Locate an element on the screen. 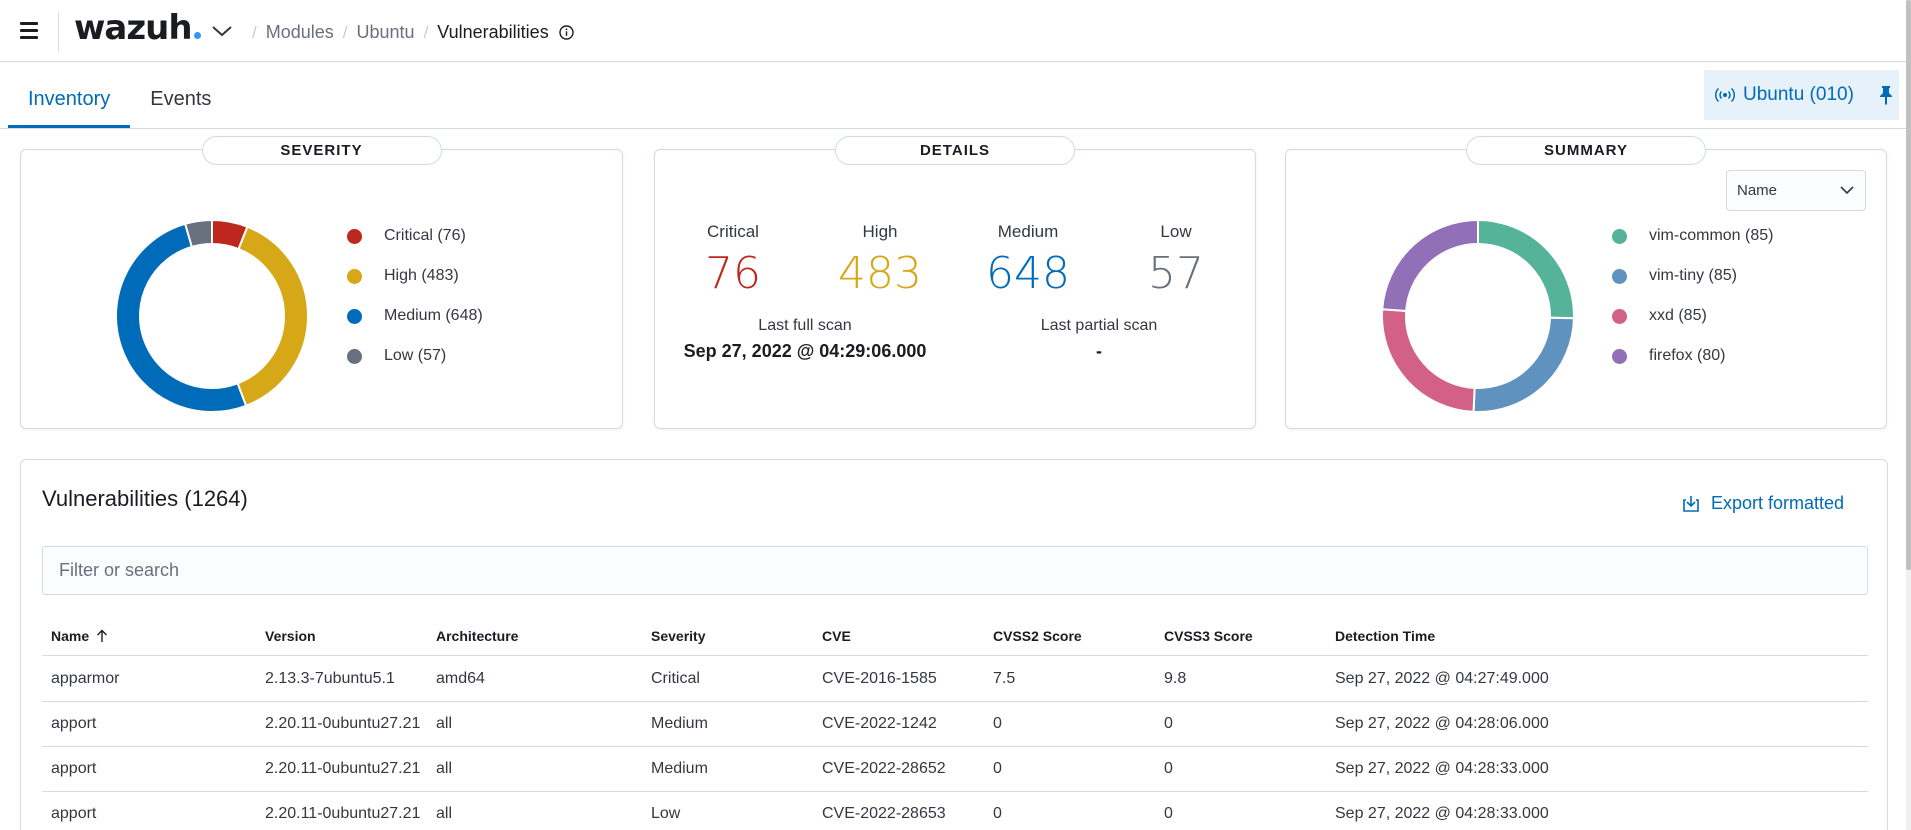 The height and width of the screenshot is (830, 1911). donut-slice-firefox is located at coordinates (1430, 265).